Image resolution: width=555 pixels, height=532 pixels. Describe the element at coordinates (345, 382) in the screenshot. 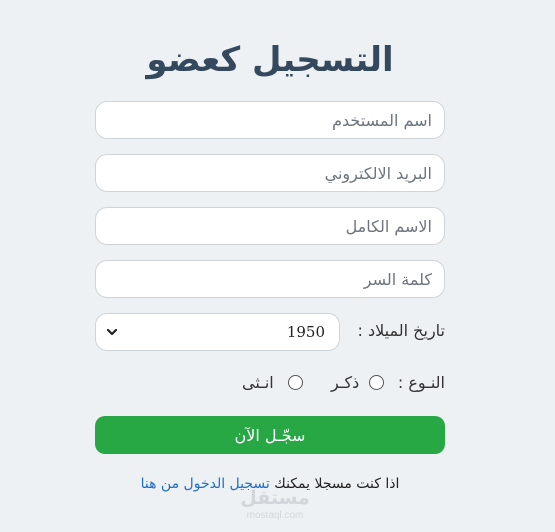

I see `radio-male-label: ذكـر` at that location.